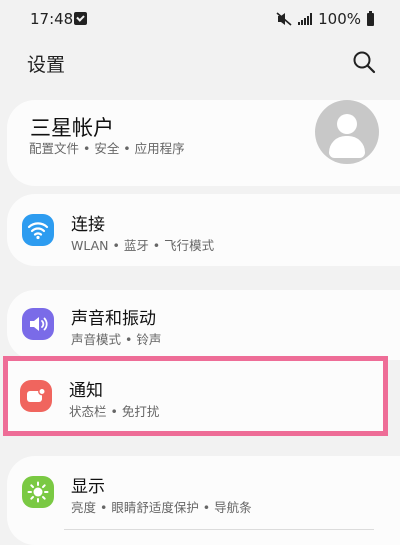  Describe the element at coordinates (88, 487) in the screenshot. I see `item-title: 显示` at that location.